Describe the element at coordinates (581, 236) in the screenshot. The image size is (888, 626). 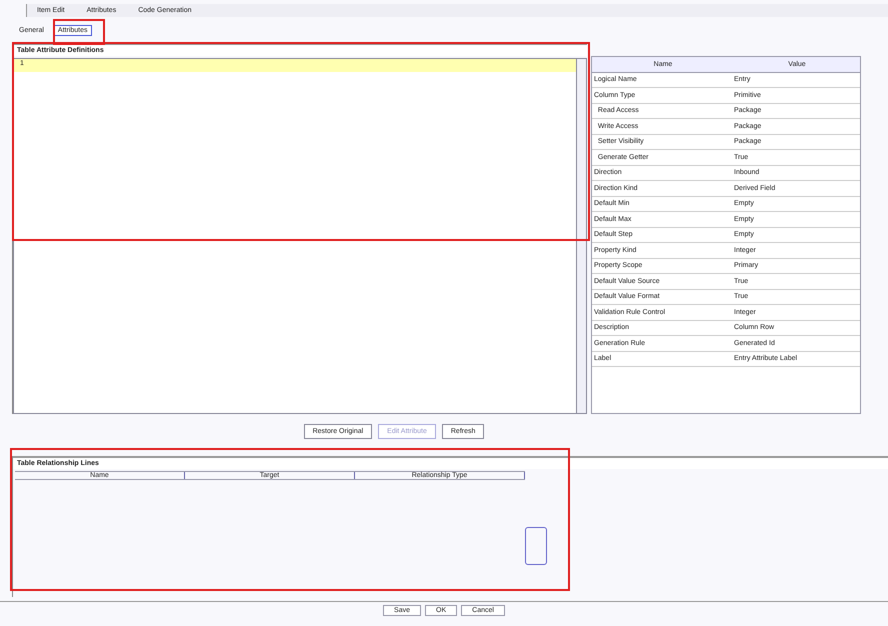
I see `scrollbar` at that location.